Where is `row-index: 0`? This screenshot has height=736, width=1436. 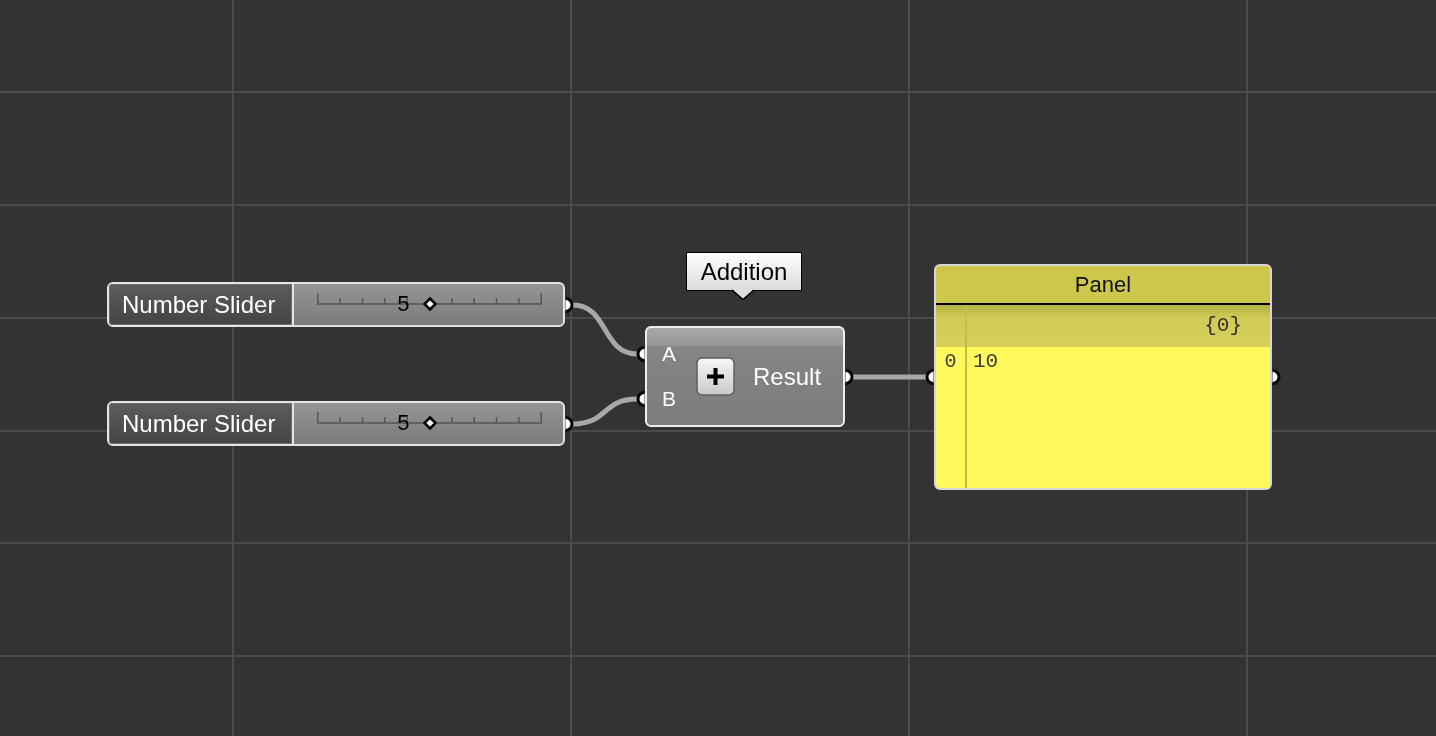 row-index: 0 is located at coordinates (950, 362).